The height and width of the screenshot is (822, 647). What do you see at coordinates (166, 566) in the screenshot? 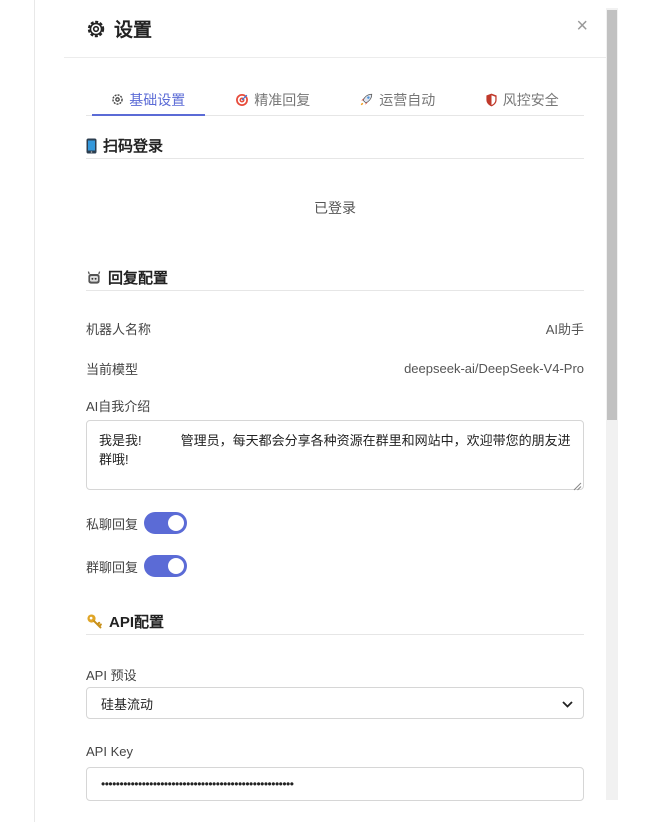
I see `group-reply-toggle` at bounding box center [166, 566].